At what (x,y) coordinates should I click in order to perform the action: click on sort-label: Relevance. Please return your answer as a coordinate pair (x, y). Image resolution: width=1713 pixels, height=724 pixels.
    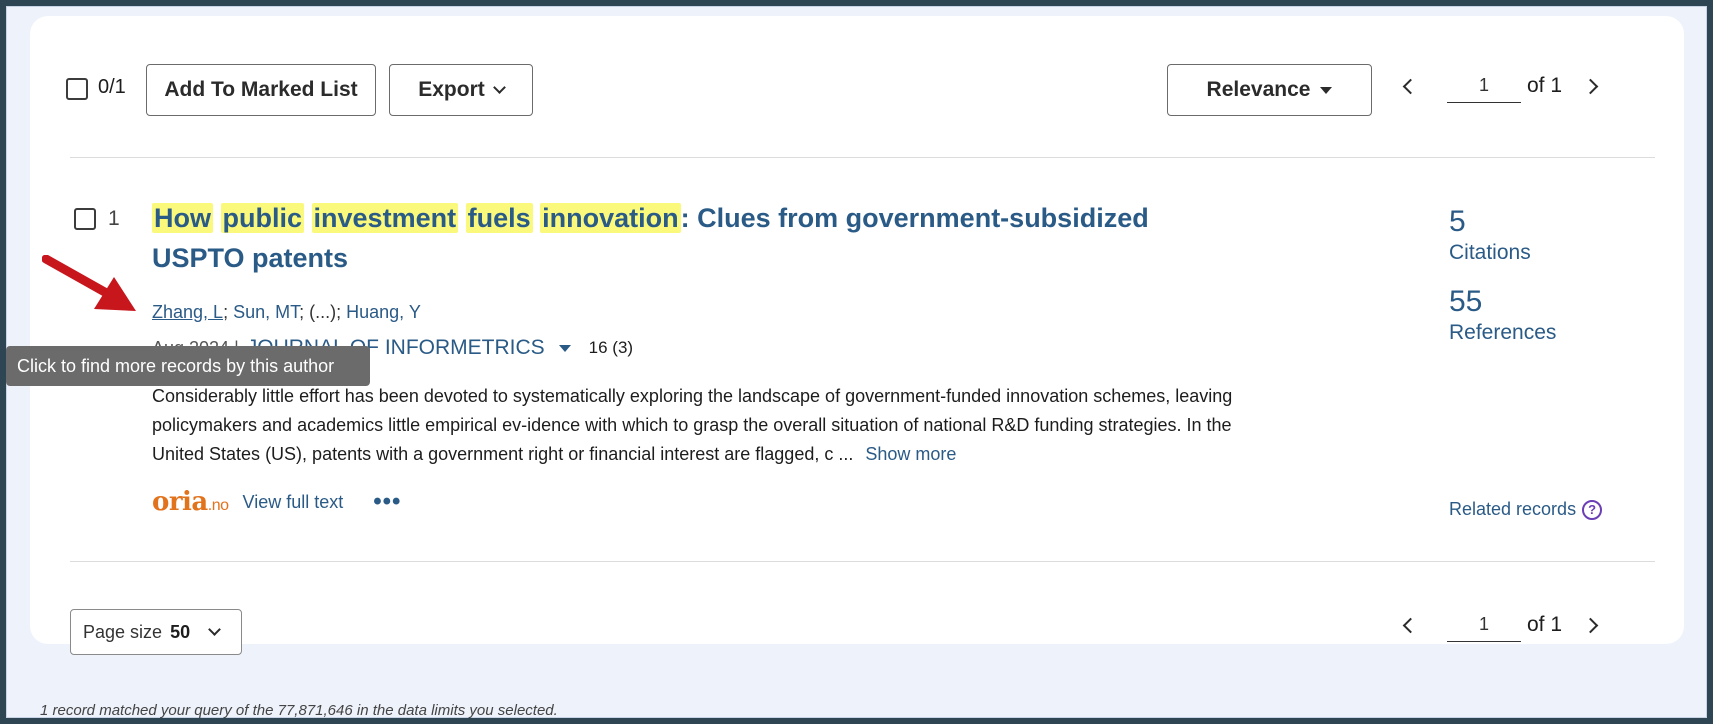
    Looking at the image, I should click on (1258, 89).